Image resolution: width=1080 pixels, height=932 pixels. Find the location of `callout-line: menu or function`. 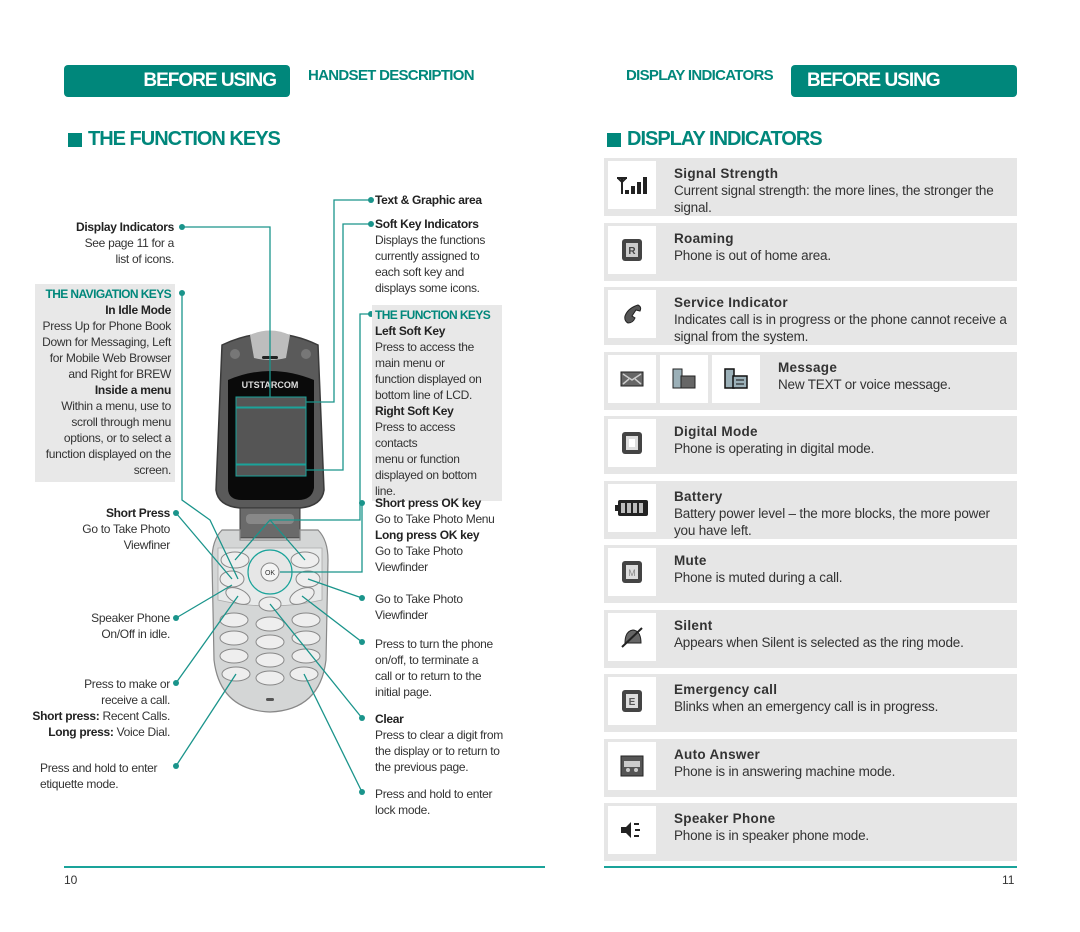

callout-line: menu or function is located at coordinates (417, 459).